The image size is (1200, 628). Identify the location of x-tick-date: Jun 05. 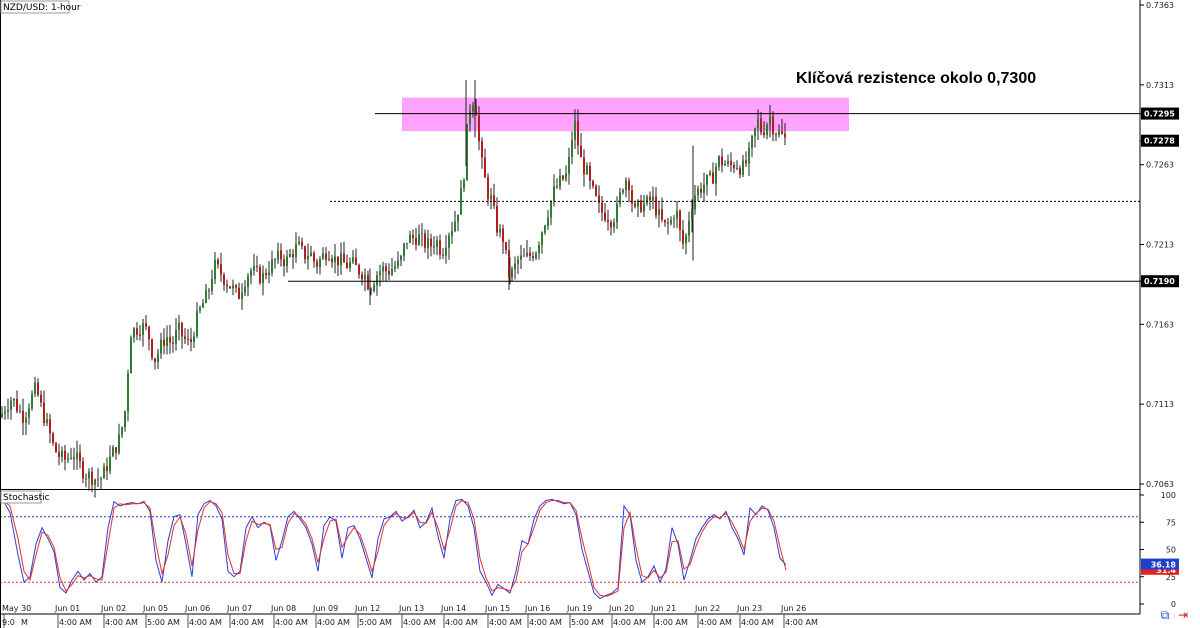
(155, 608).